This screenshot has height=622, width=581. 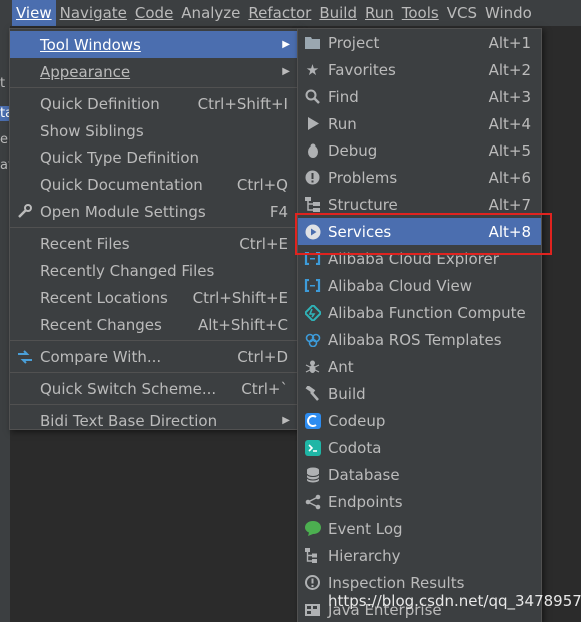 What do you see at coordinates (312, 447) in the screenshot?
I see `codota-icon` at bounding box center [312, 447].